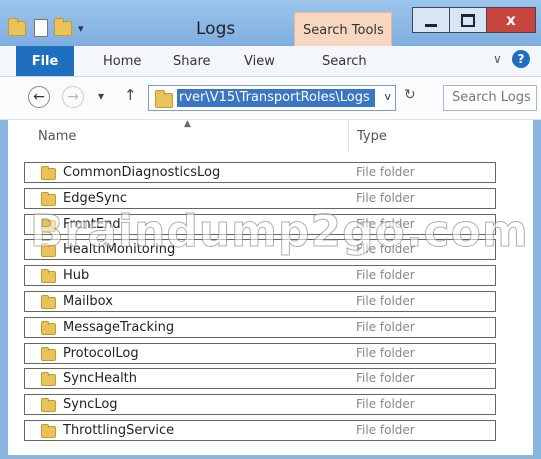  I want to click on maximize-icon, so click(468, 20).